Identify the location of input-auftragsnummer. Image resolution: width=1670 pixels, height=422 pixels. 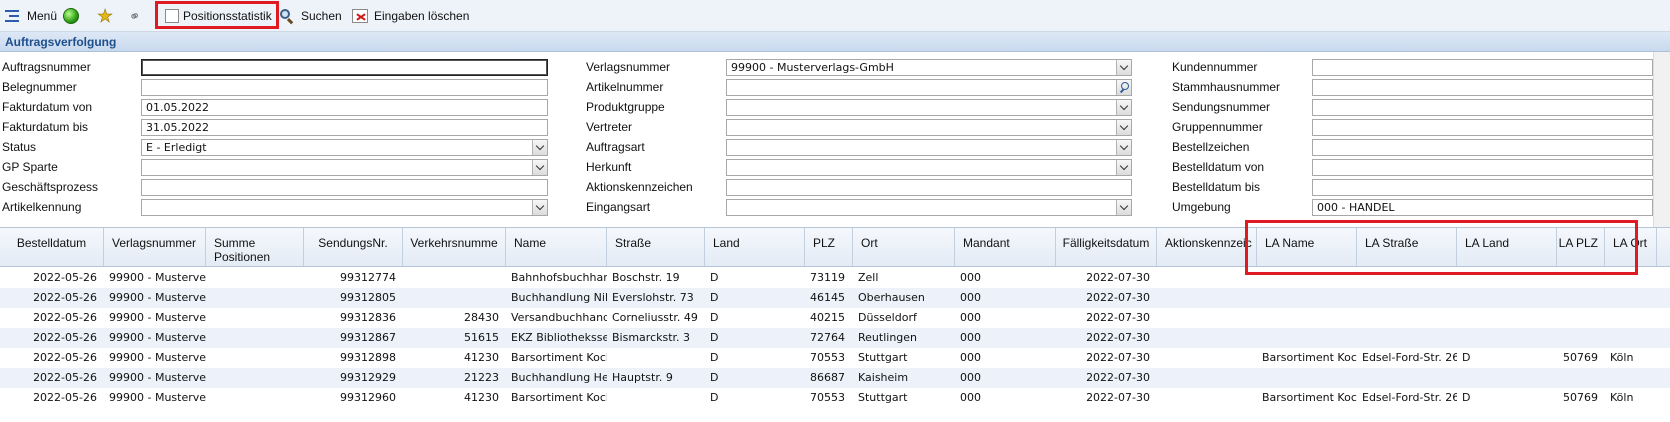
(344, 67).